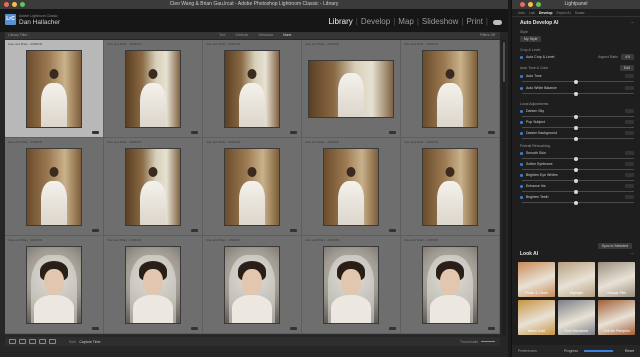 The height and width of the screenshot is (357, 640). What do you see at coordinates (536, 317) in the screenshot?
I see `look-preset: Warm Gold` at bounding box center [536, 317].